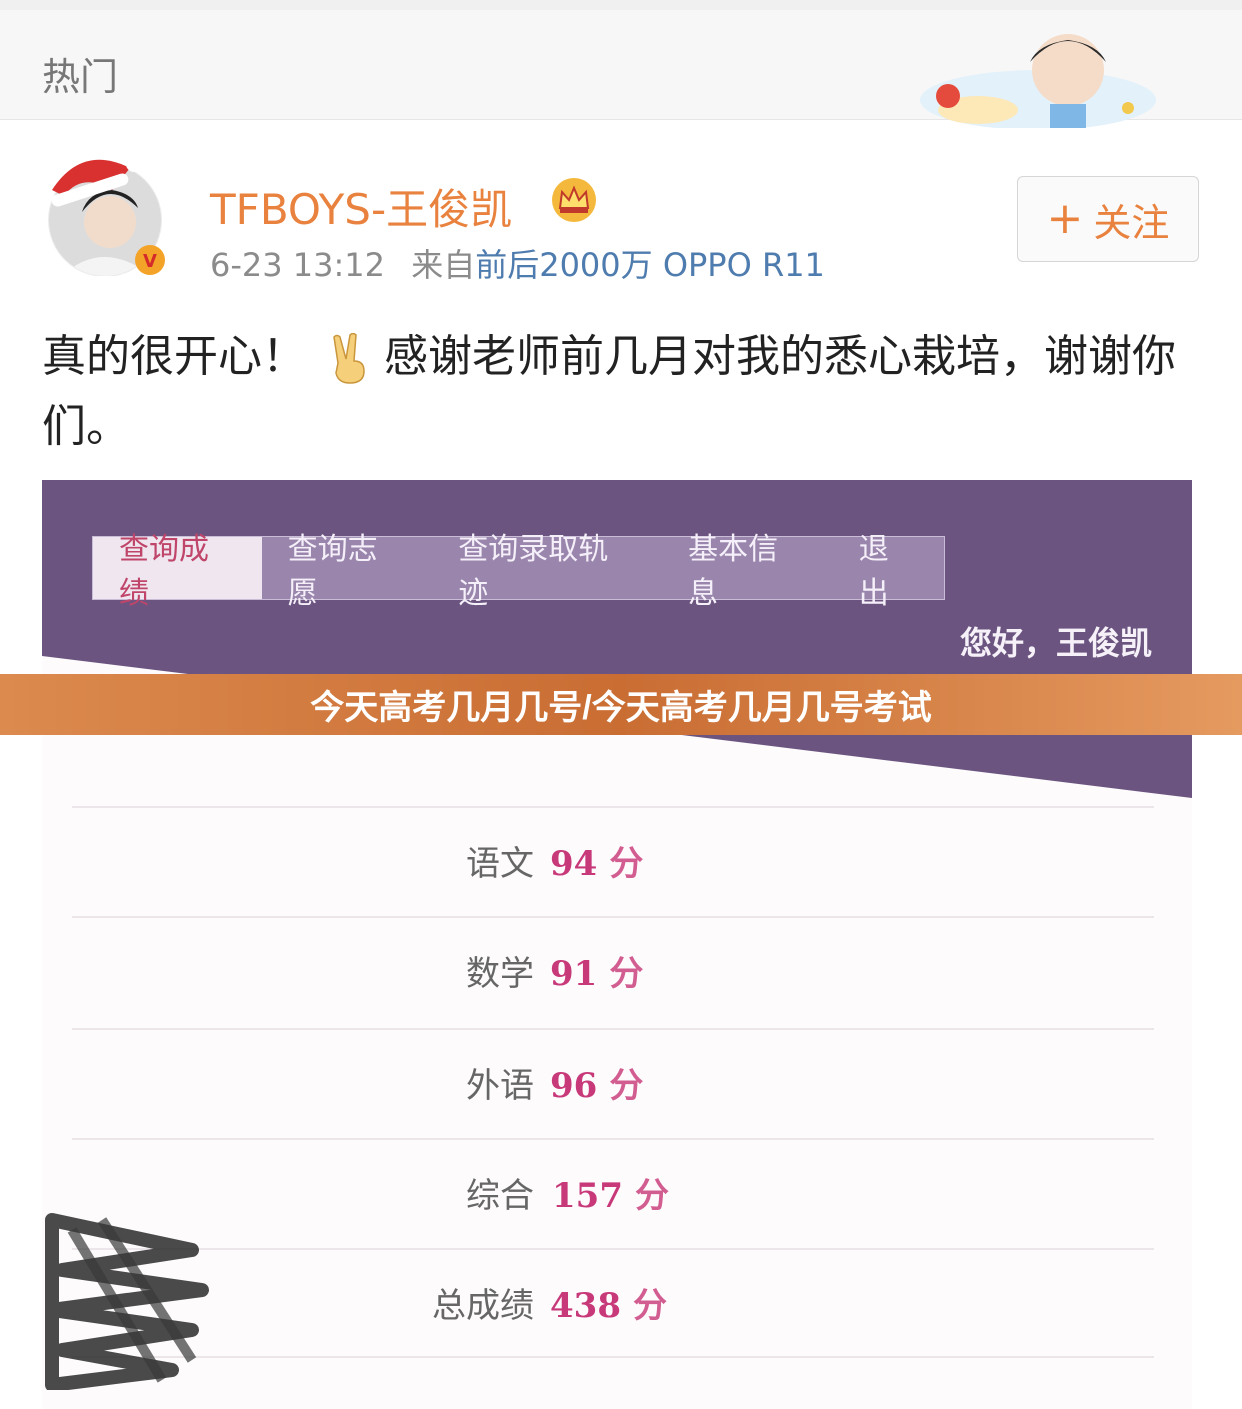 This screenshot has height=1409, width=1242. Describe the element at coordinates (349, 358) in the screenshot. I see `victory-hand-emoji` at that location.